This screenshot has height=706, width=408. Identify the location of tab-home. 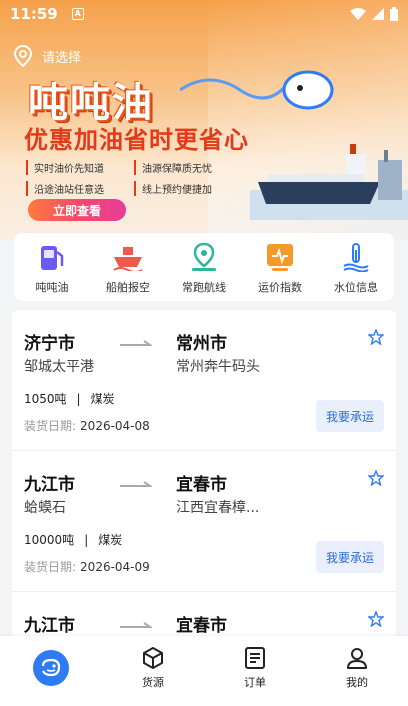
(51, 666).